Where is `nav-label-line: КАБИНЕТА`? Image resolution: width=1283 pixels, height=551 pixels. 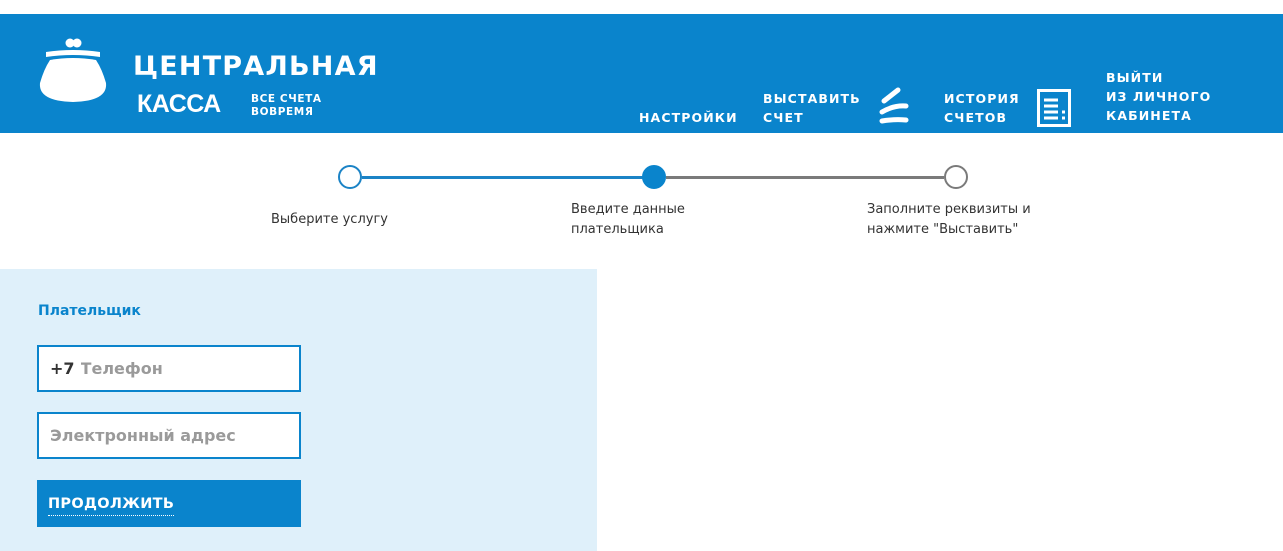
nav-label-line: КАБИНЕТА is located at coordinates (1149, 115).